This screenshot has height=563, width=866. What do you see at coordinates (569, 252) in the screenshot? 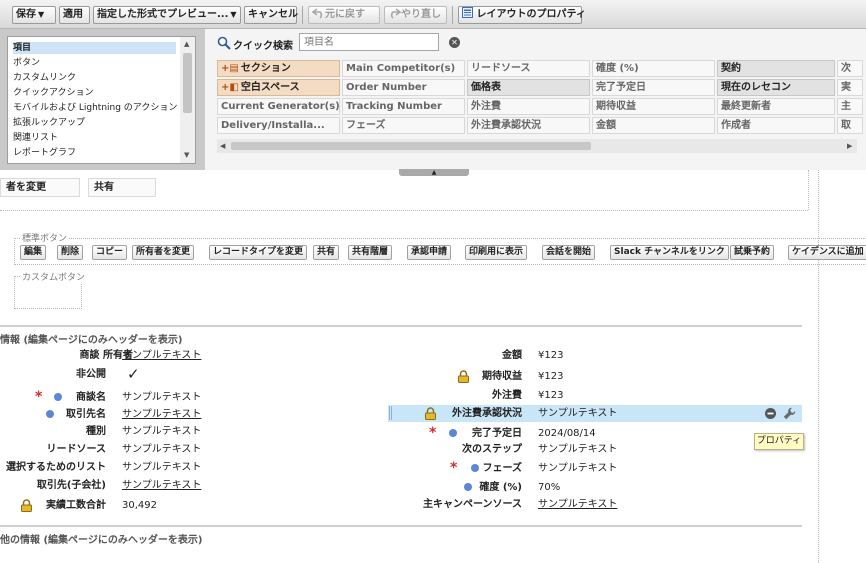
I see `start-conversation-button: 会話を開始` at bounding box center [569, 252].